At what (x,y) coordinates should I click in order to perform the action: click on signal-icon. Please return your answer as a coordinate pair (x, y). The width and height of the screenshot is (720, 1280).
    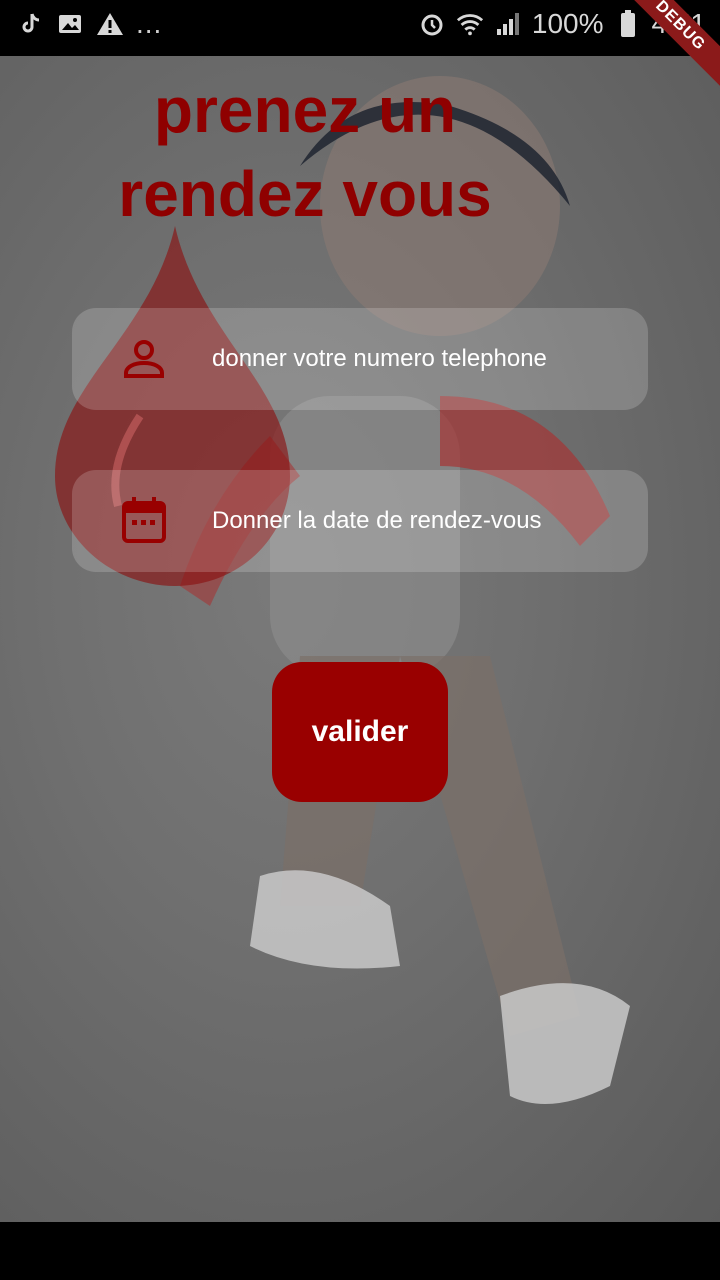
    Looking at the image, I should click on (508, 24).